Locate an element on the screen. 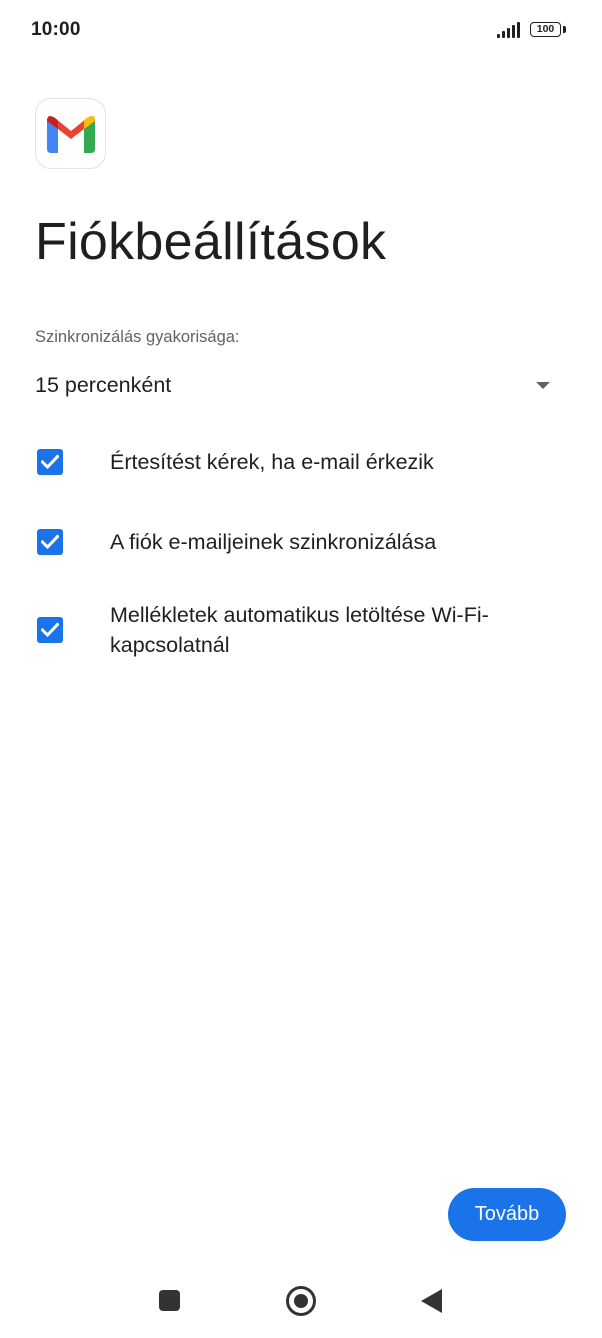 This screenshot has width=602, height=1338. status-bar: 10:00 100 is located at coordinates (301, 30).